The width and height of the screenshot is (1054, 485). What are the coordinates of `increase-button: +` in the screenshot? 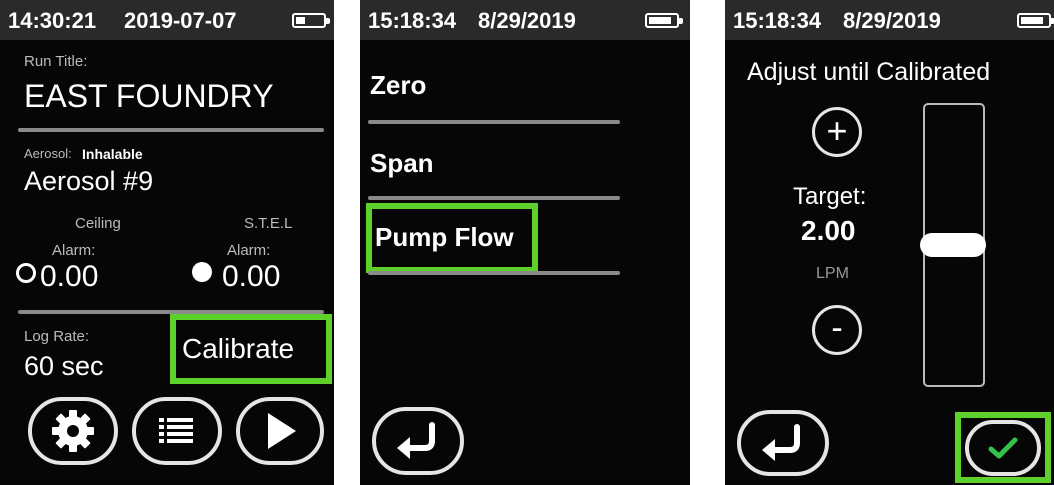 It's located at (837, 132).